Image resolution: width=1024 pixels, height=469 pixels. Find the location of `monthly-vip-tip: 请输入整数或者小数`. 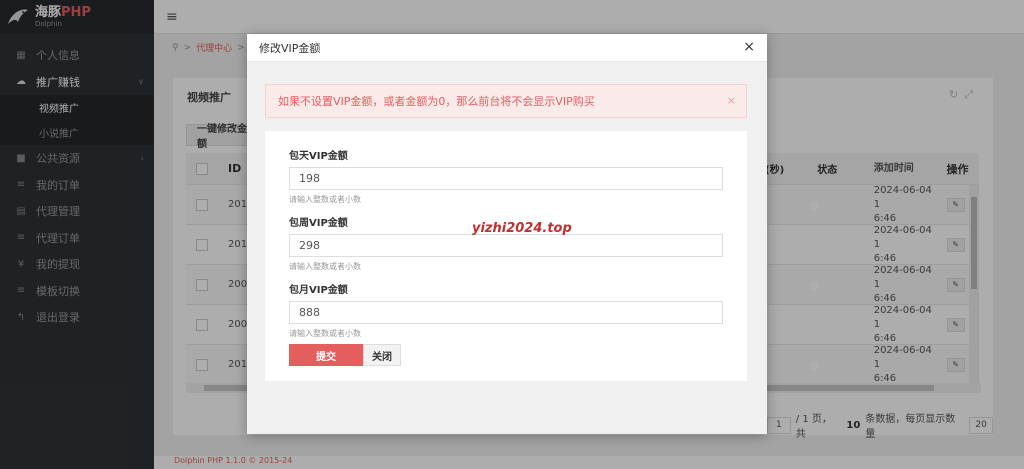

monthly-vip-tip: 请输入整数或者小数 is located at coordinates (325, 333).